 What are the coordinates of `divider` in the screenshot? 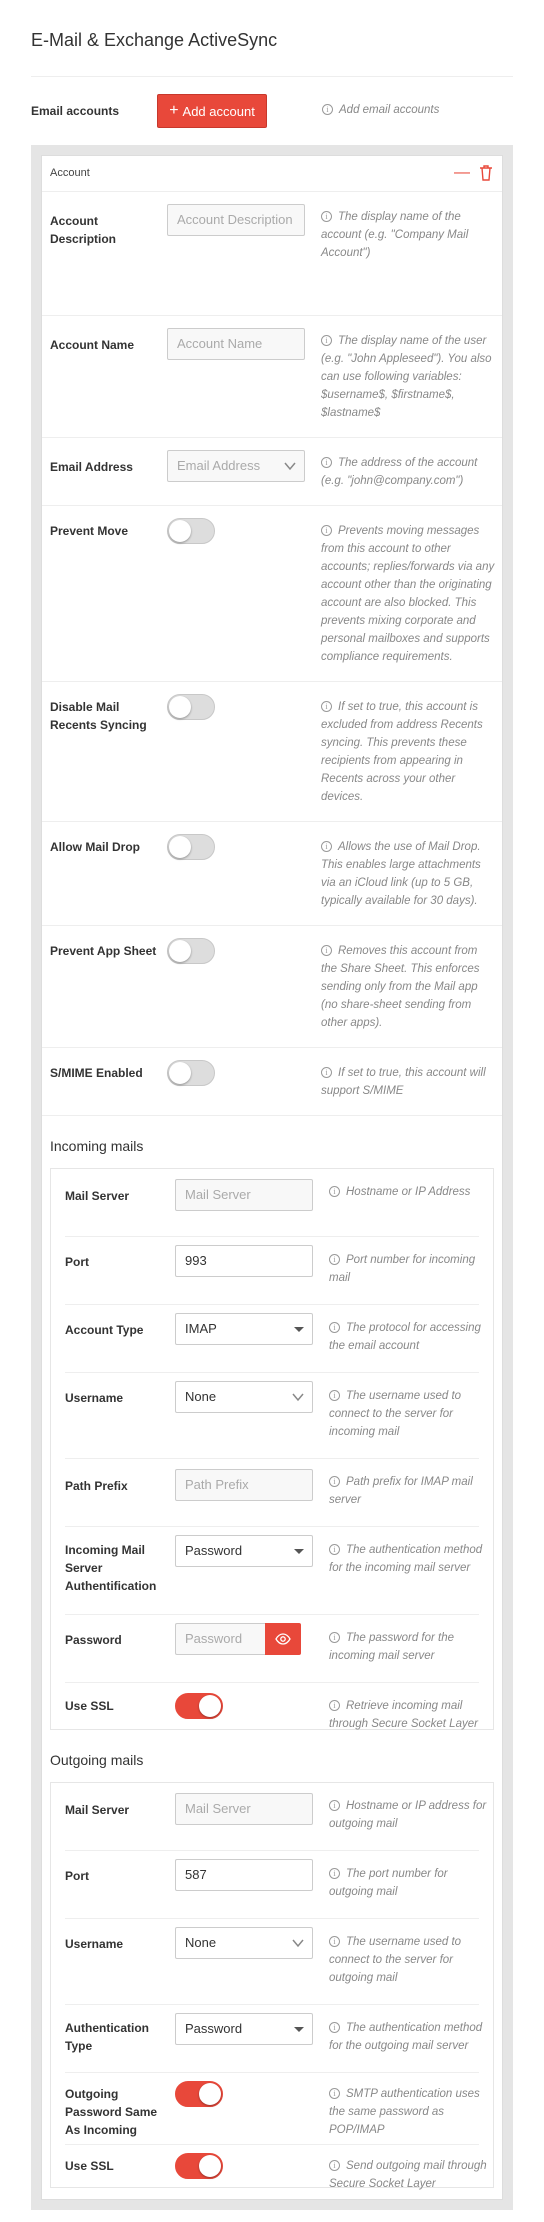 It's located at (272, 76).